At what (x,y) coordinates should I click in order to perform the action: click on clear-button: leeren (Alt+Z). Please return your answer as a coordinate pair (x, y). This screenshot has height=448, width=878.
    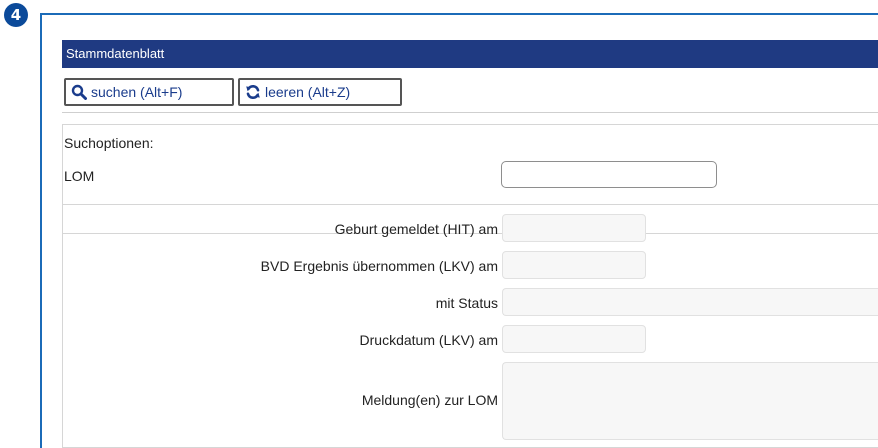
    Looking at the image, I should click on (320, 92).